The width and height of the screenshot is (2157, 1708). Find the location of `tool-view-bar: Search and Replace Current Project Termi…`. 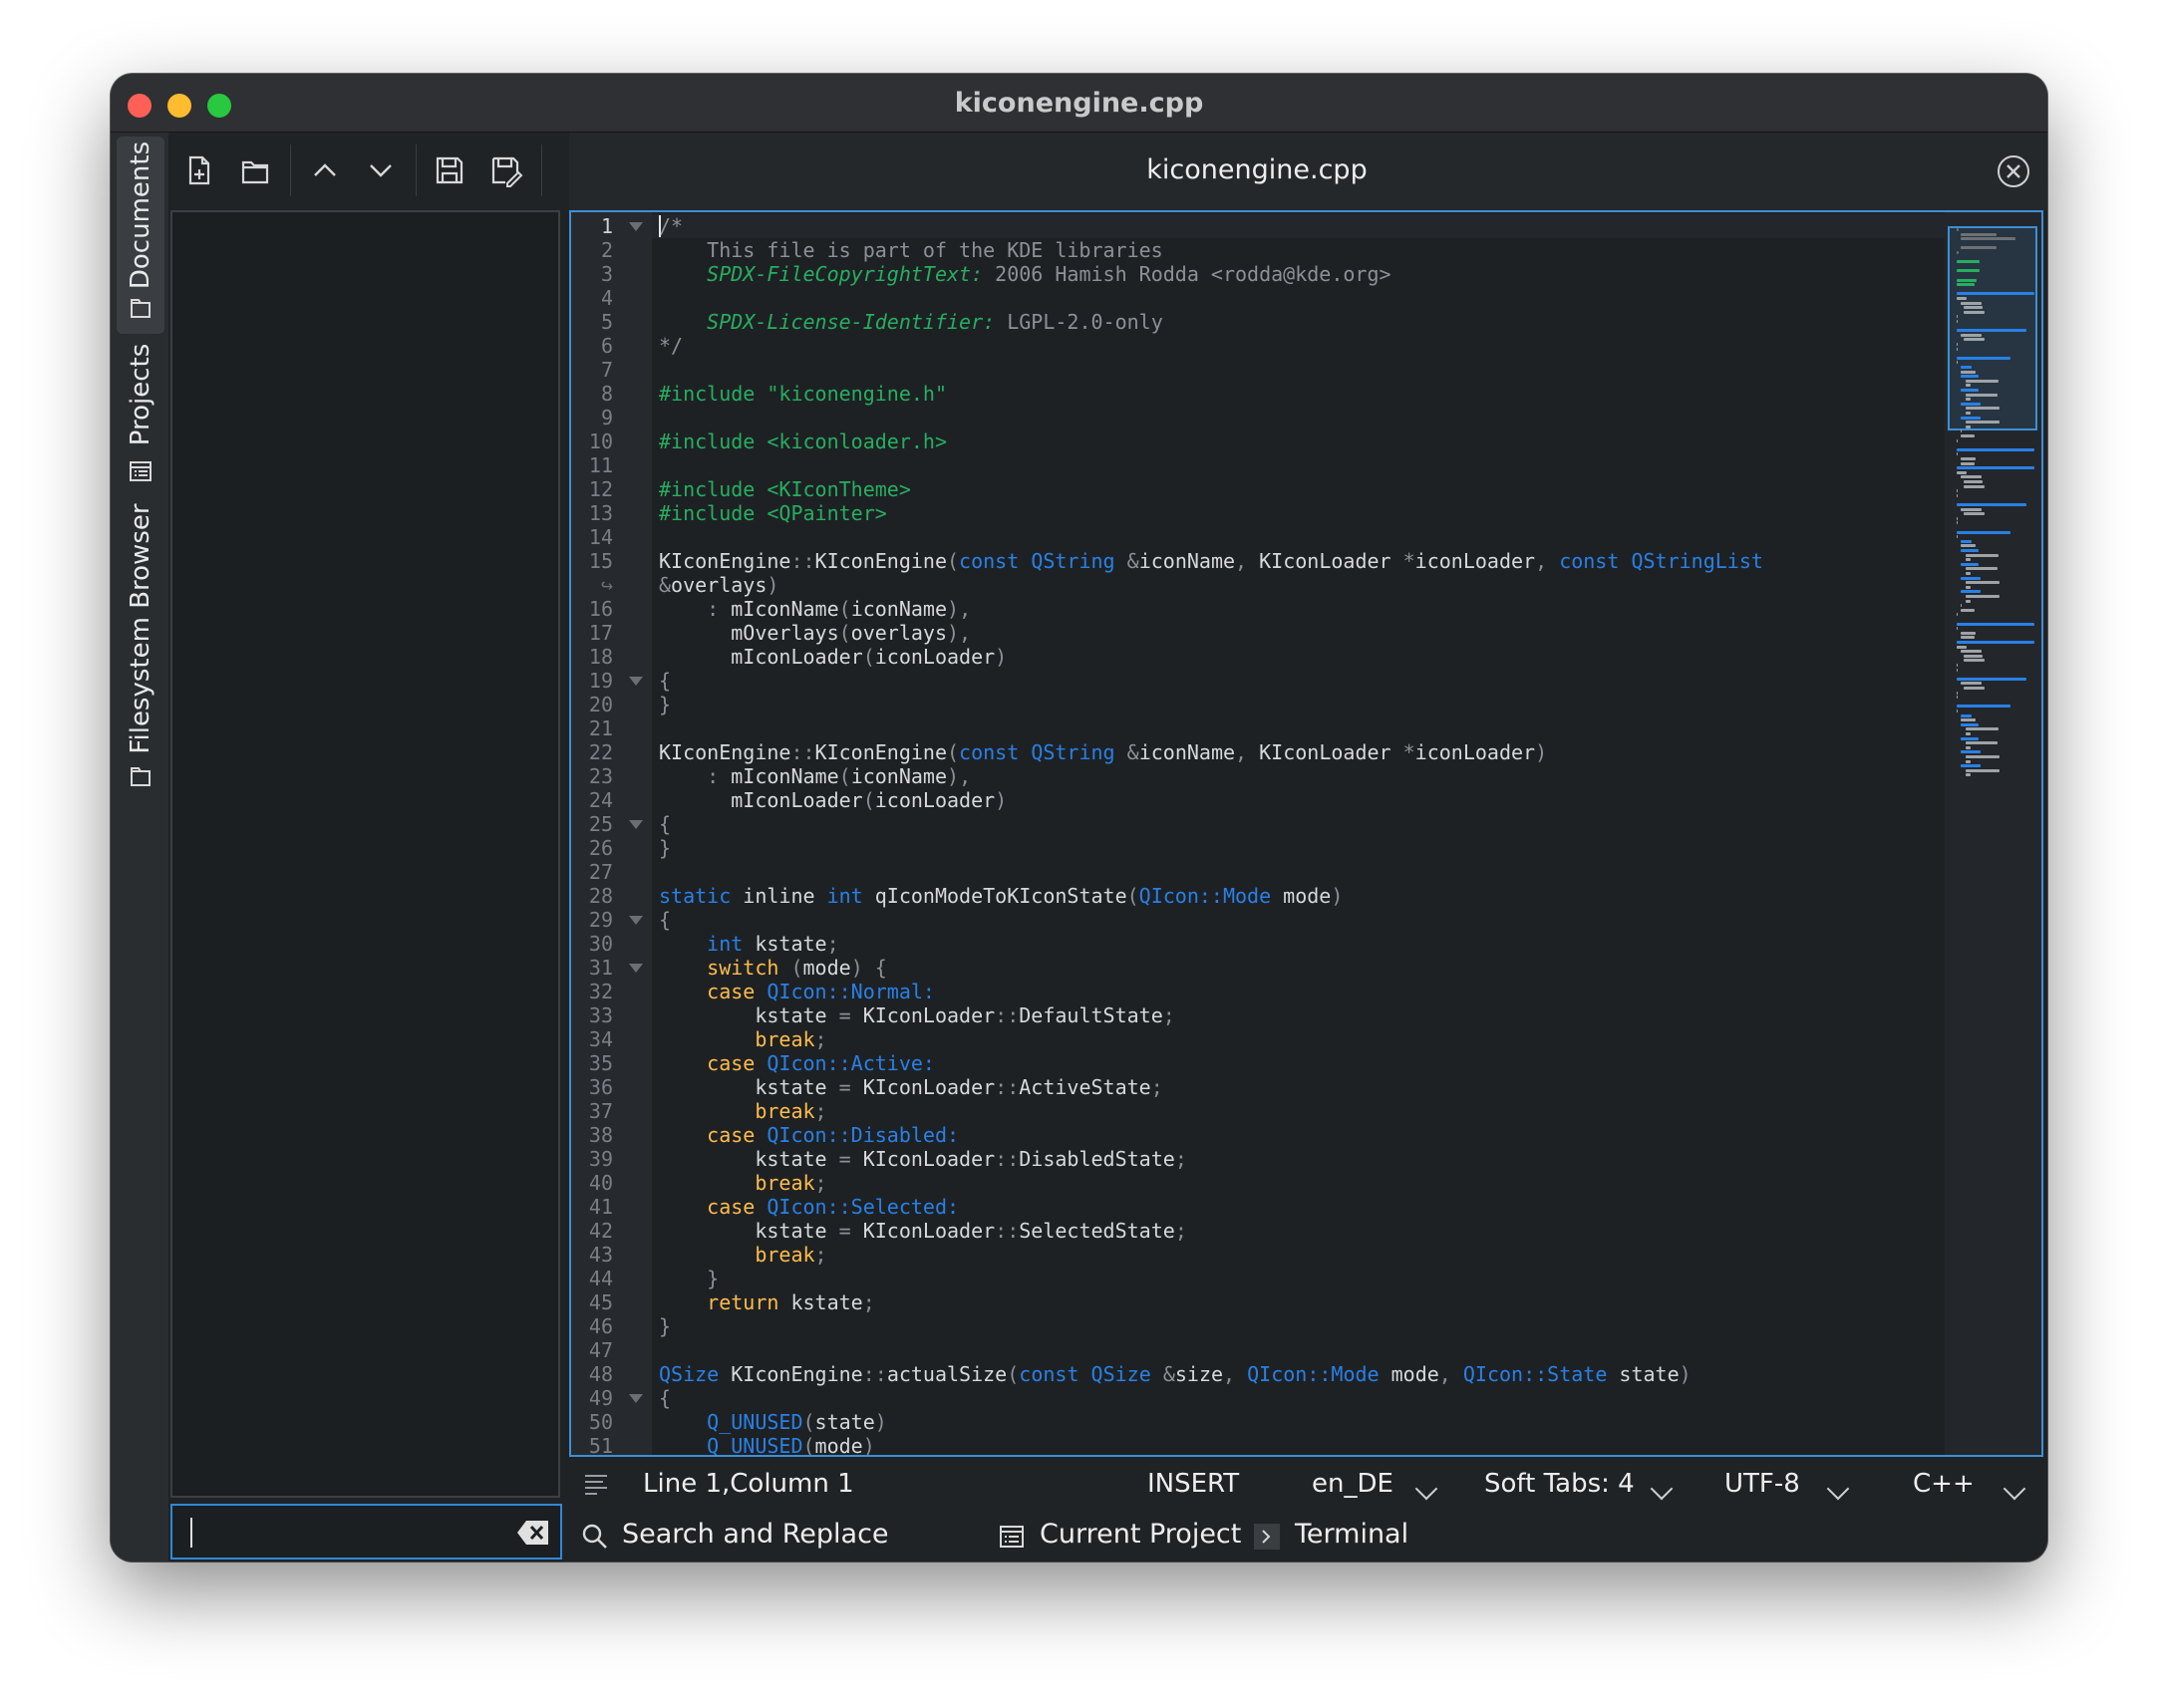

tool-view-bar: Search and Replace Current Project Termi… is located at coordinates (1308, 1535).